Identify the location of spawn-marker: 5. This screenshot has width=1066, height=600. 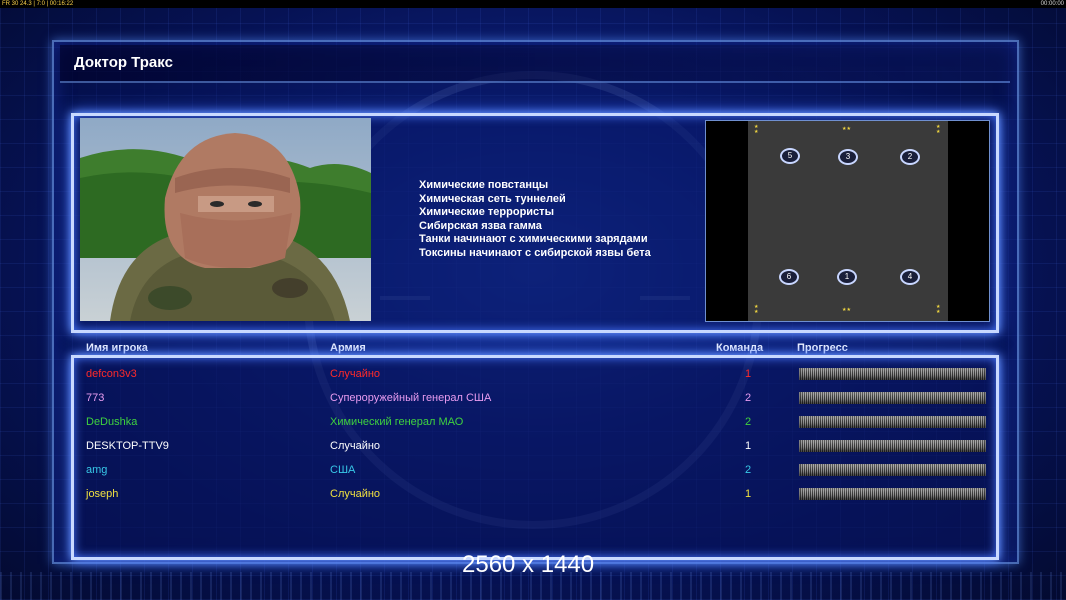
(790, 156).